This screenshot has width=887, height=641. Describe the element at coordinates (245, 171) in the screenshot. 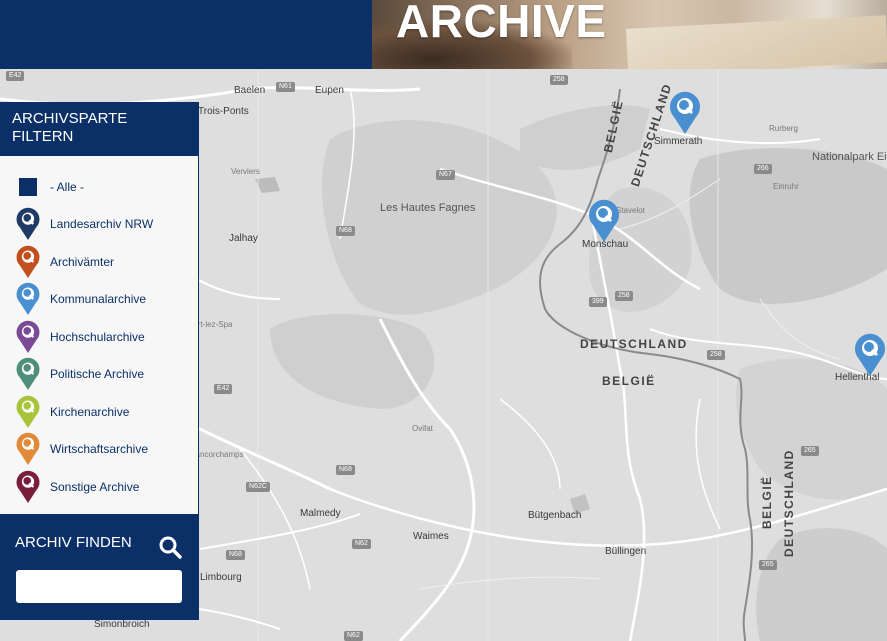

I see `town-label: Verviers` at that location.